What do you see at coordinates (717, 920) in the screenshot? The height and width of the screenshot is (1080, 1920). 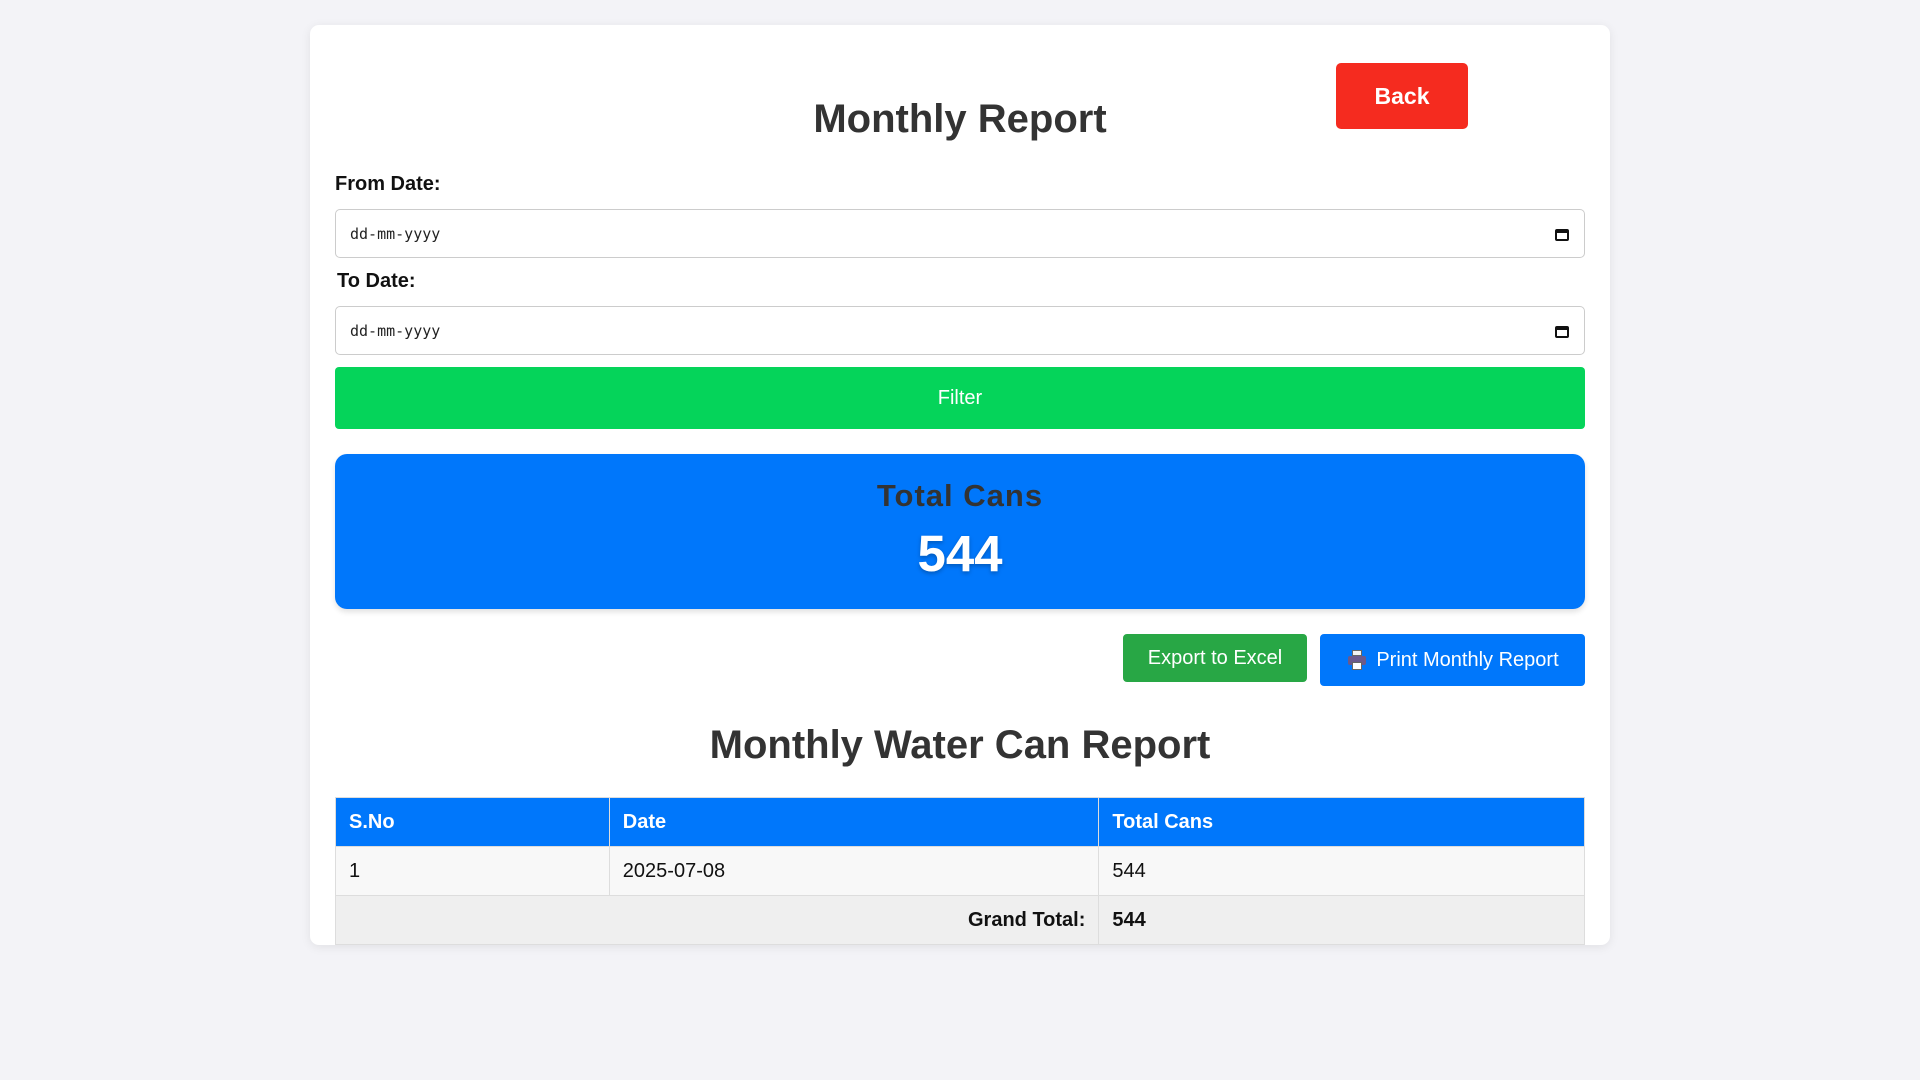 I see `grand-total-label: Grand Total:` at bounding box center [717, 920].